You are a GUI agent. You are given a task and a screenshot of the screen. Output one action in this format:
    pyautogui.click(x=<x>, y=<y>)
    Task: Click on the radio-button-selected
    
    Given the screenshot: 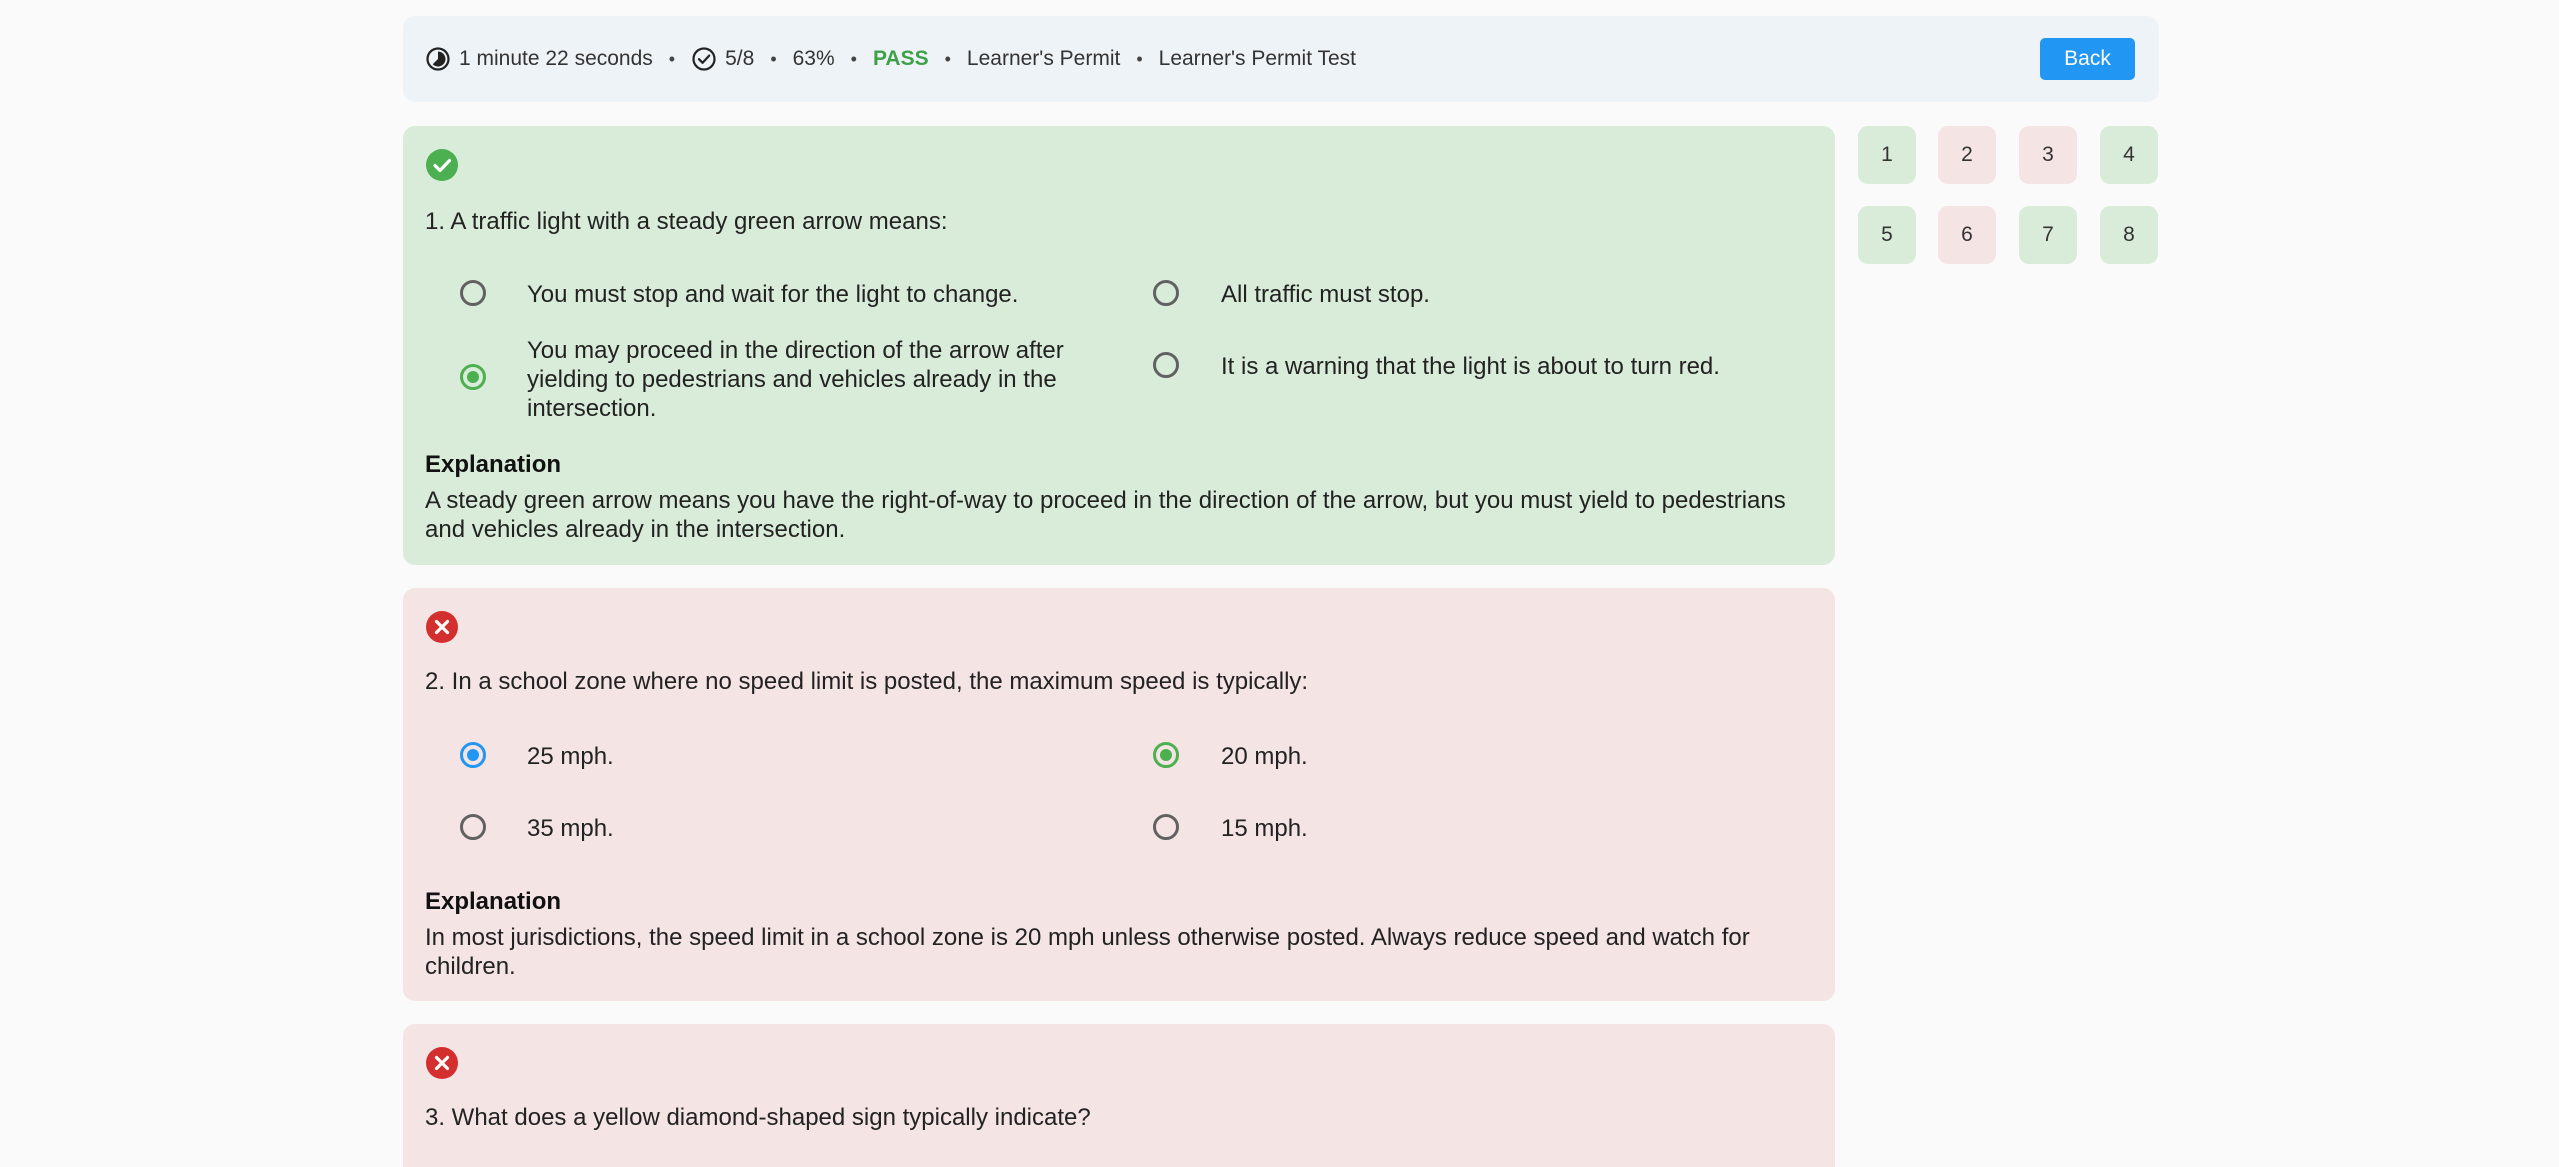 What is the action you would take?
    pyautogui.click(x=473, y=755)
    